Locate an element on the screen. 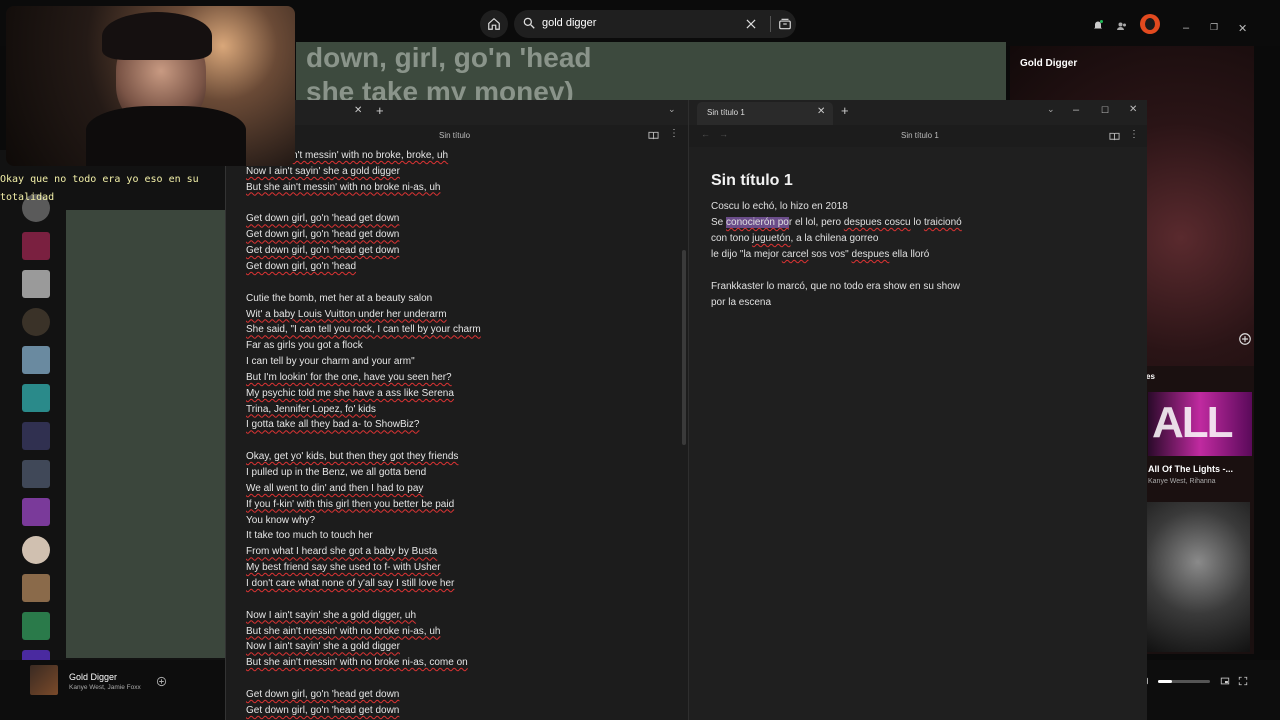  webcam-overlay is located at coordinates (150, 86).